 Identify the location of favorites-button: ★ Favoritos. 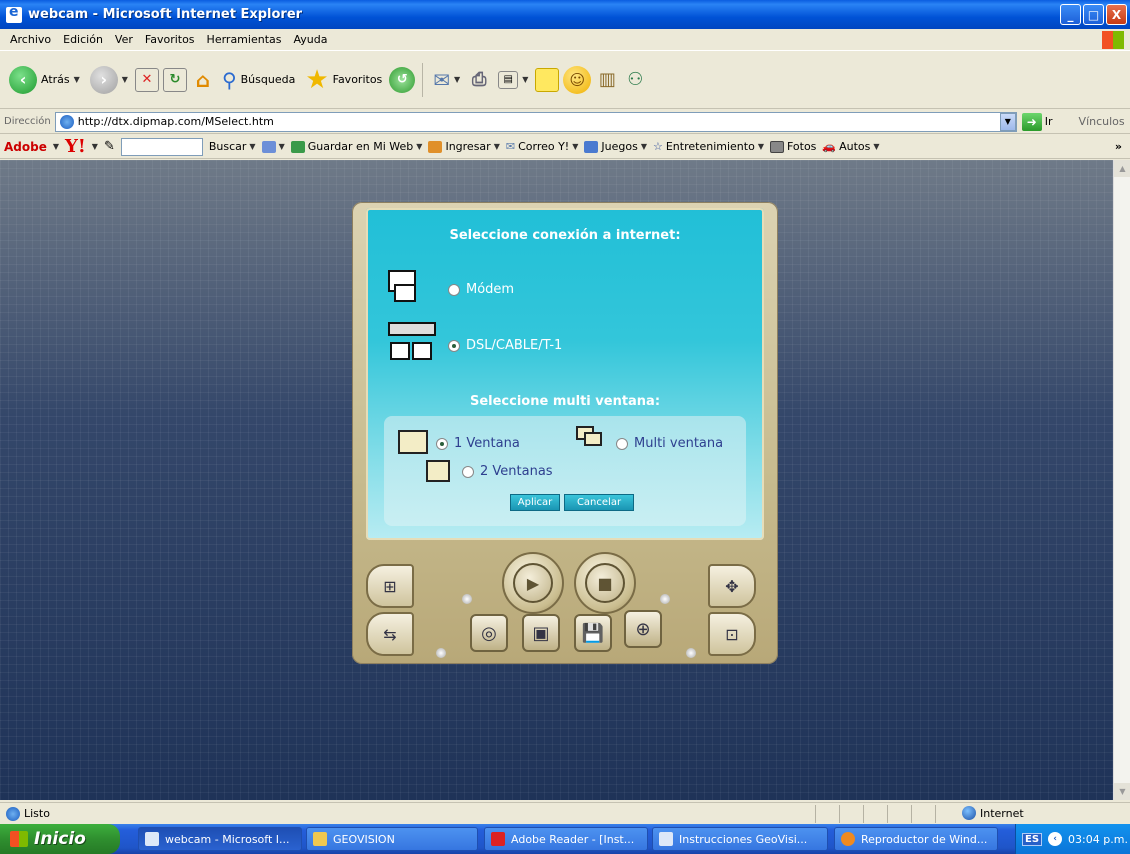
(343, 80).